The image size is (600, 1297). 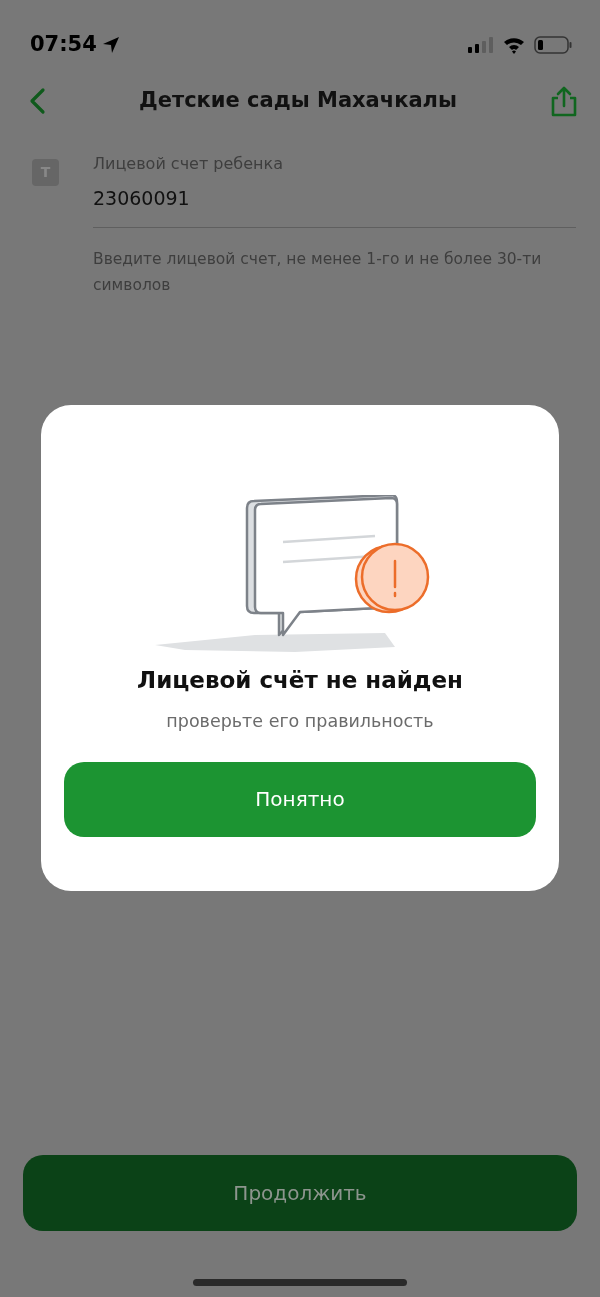 What do you see at coordinates (514, 45) in the screenshot?
I see `wifi-icon` at bounding box center [514, 45].